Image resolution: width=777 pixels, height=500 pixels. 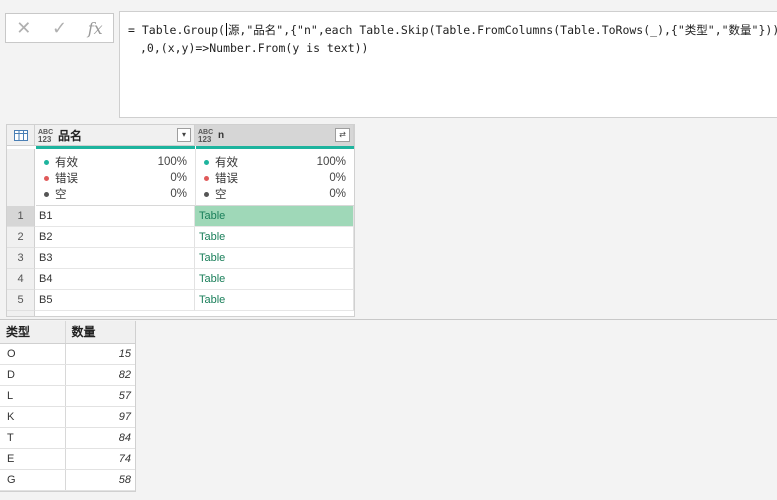 I want to click on check-icon: ✓, so click(x=60, y=28).